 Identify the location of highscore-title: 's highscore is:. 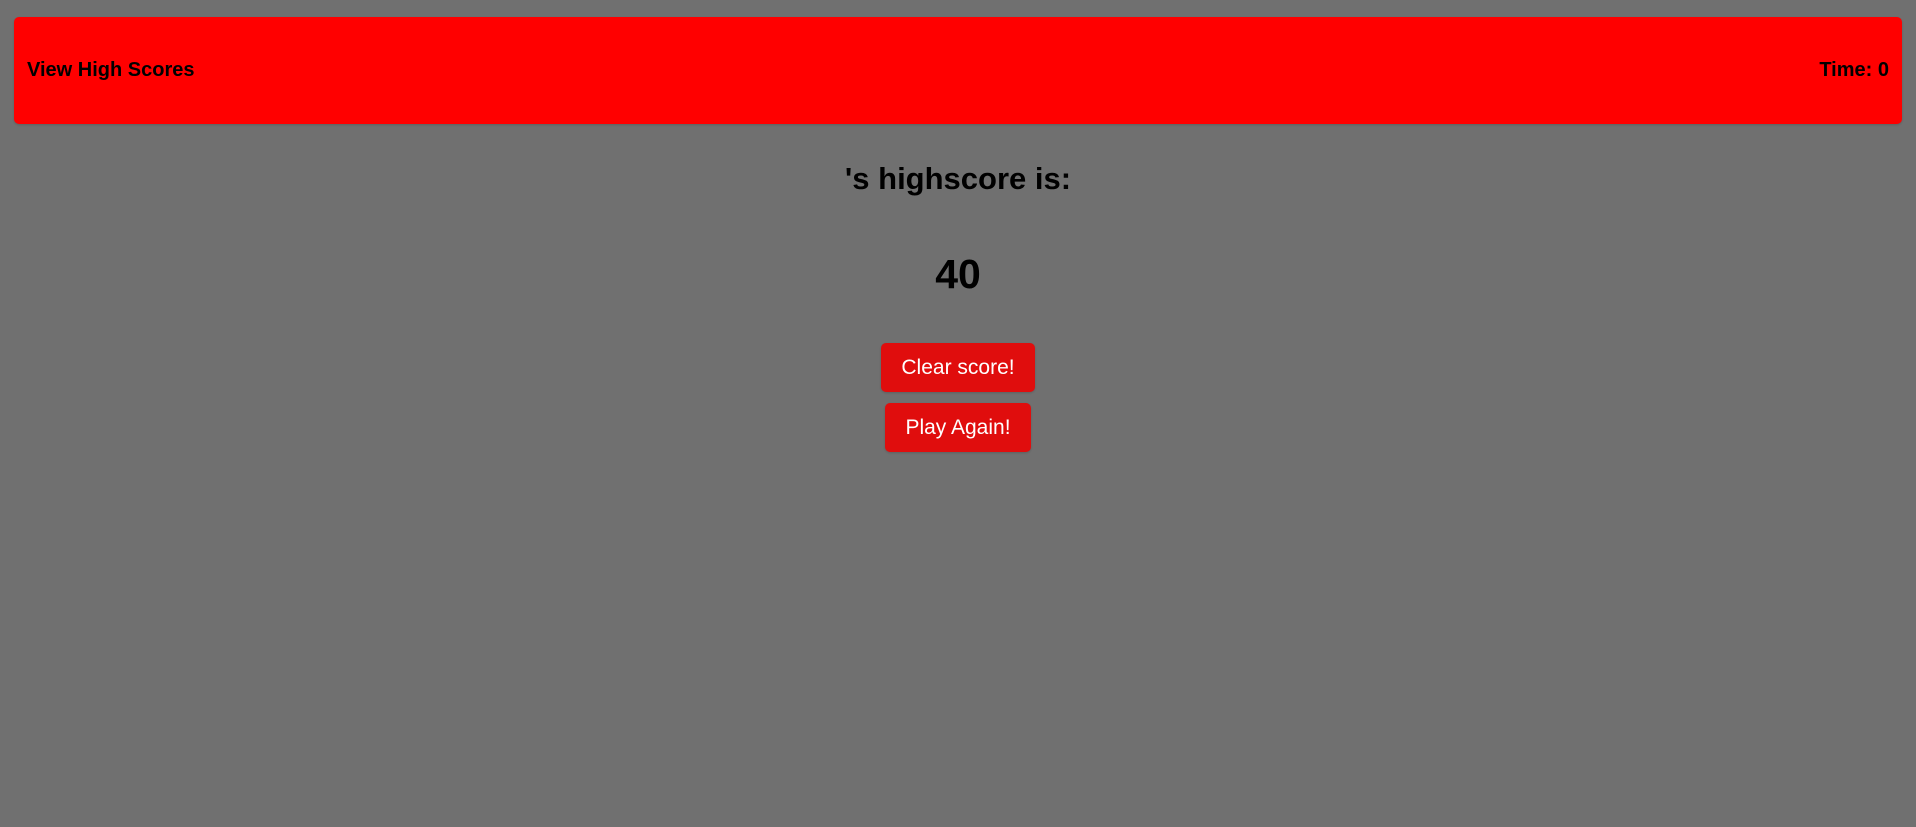
(958, 178).